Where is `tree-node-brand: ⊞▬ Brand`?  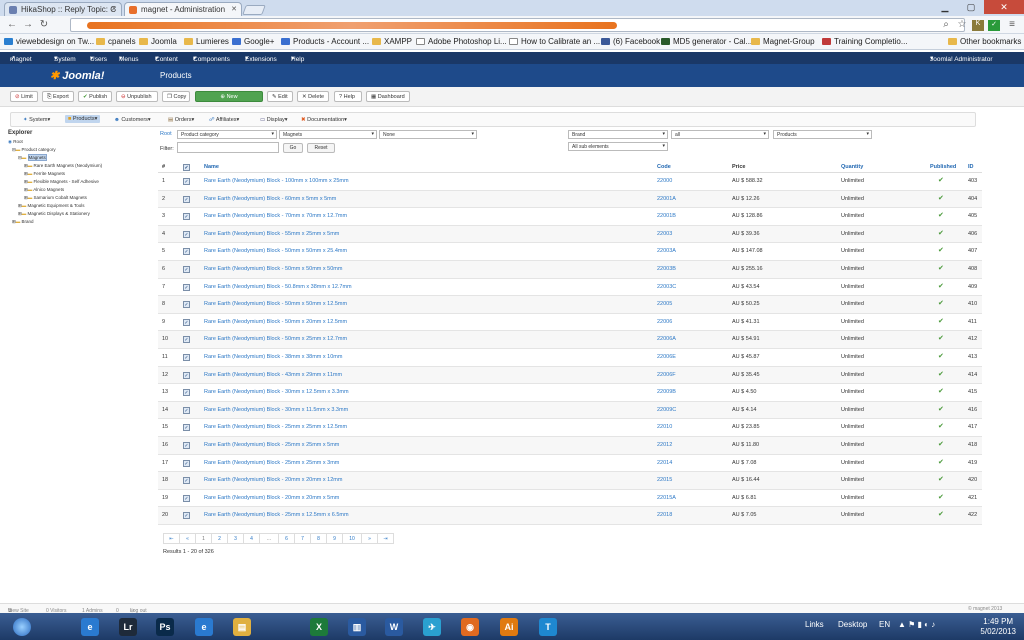
tree-node-brand: ⊞▬ Brand is located at coordinates (82, 222).